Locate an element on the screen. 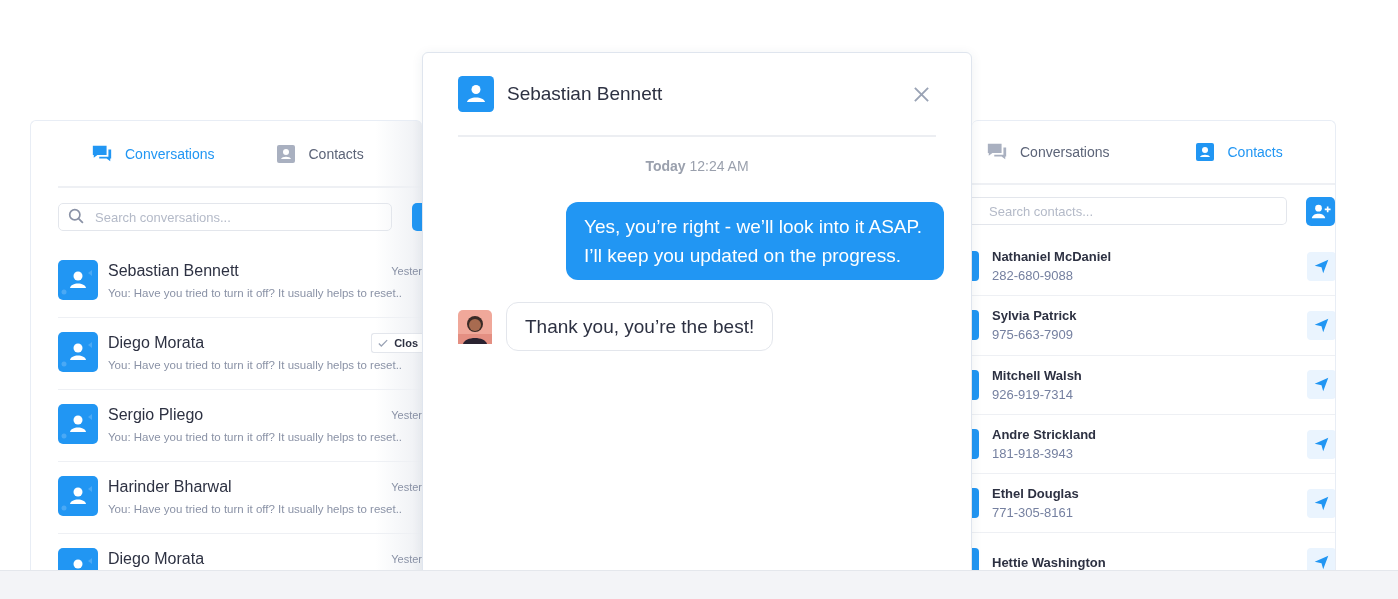 Image resolution: width=1398 pixels, height=599 pixels. contact-name: Ethel Douglas is located at coordinates (1036, 494).